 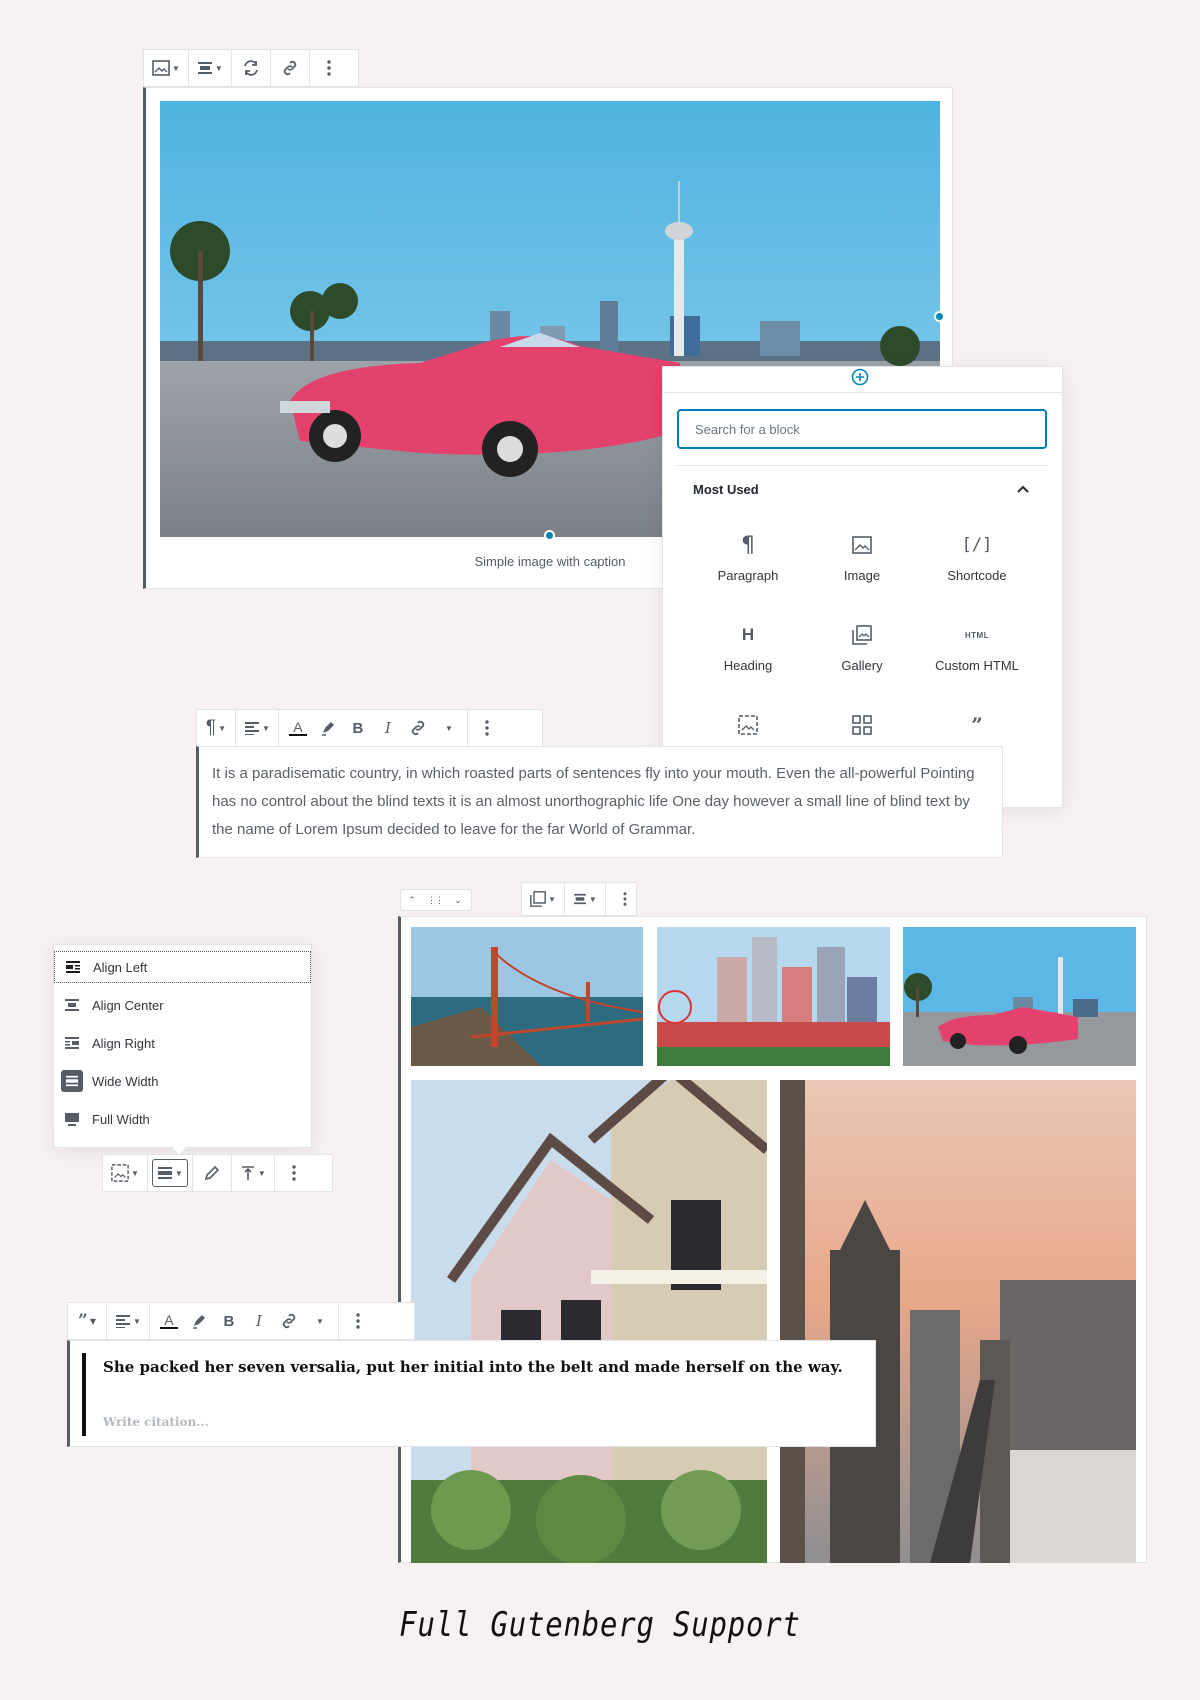 I want to click on block-search-input: Search for a block, so click(x=862, y=429).